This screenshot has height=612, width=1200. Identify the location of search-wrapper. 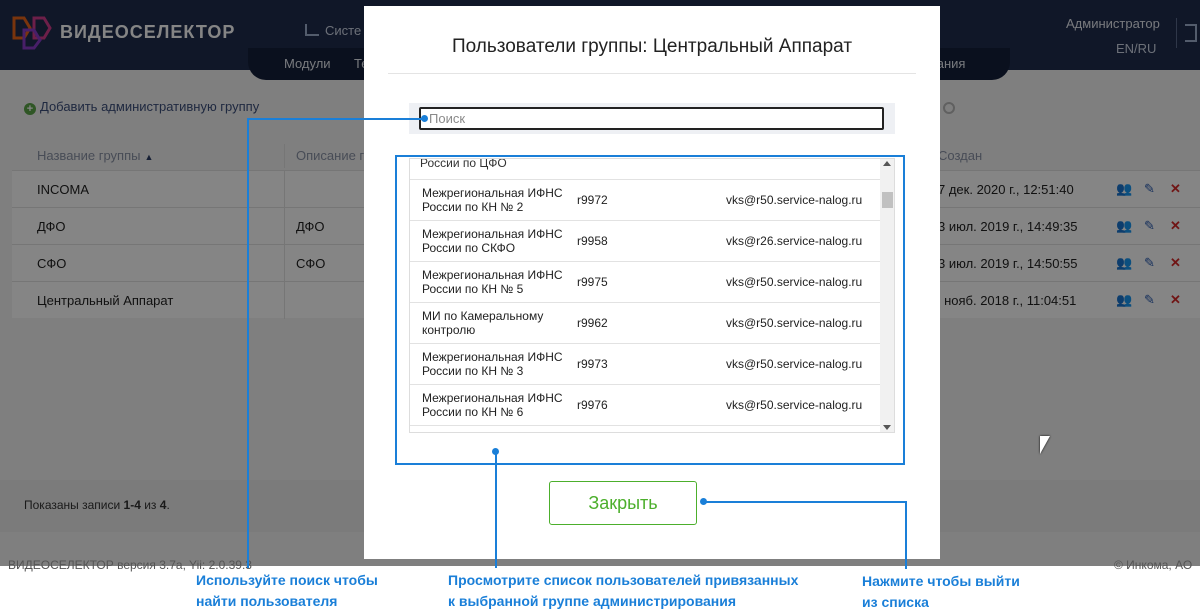
(652, 118).